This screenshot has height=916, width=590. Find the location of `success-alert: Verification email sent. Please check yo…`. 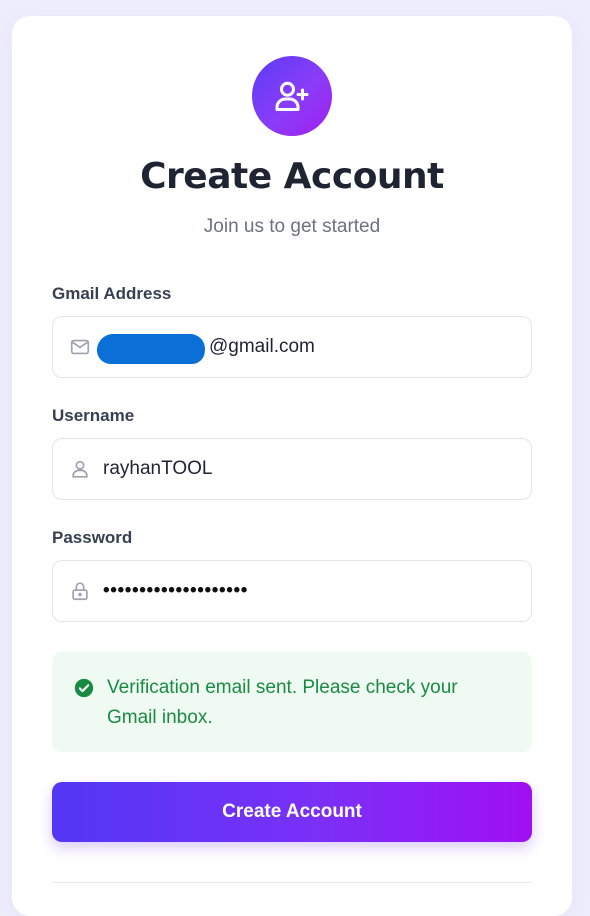

success-alert: Verification email sent. Please check yo… is located at coordinates (292, 702).